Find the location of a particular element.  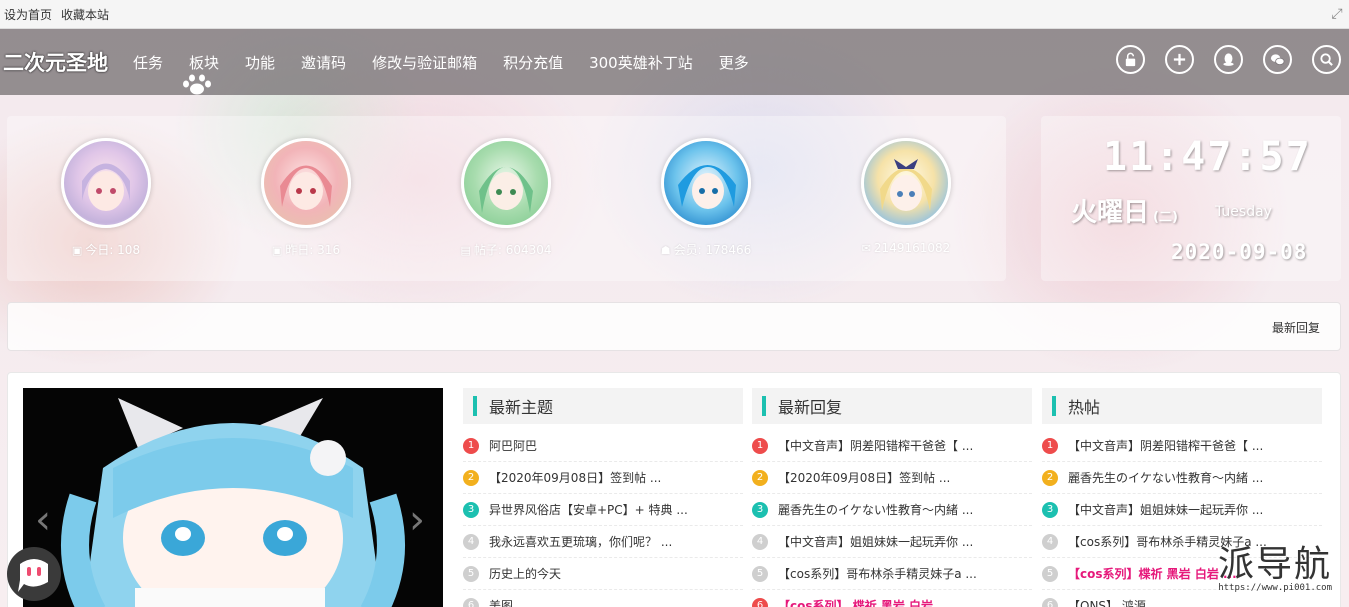

nav-item-patch-site: 300英雄补丁站 is located at coordinates (641, 62).